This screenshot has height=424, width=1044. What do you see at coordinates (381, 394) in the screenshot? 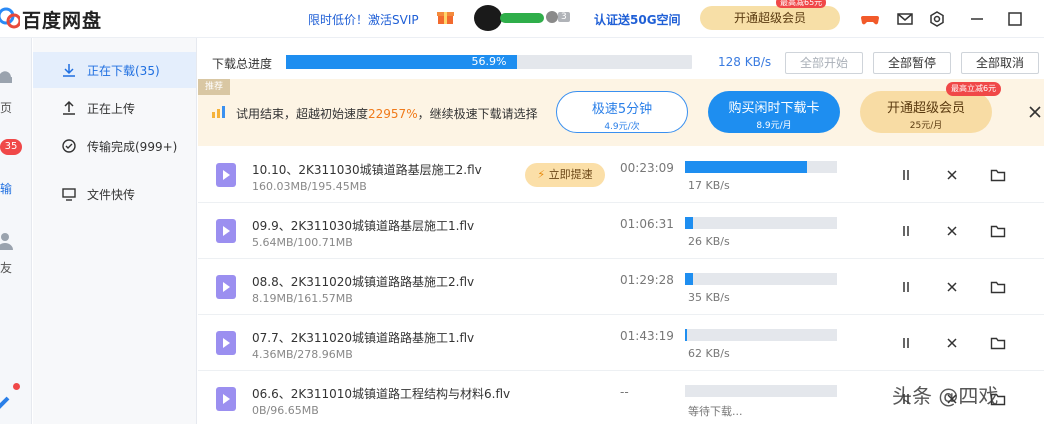
I see `file-name: 06.6、2K311010城镇道路工程结构与材料6.flv` at bounding box center [381, 394].